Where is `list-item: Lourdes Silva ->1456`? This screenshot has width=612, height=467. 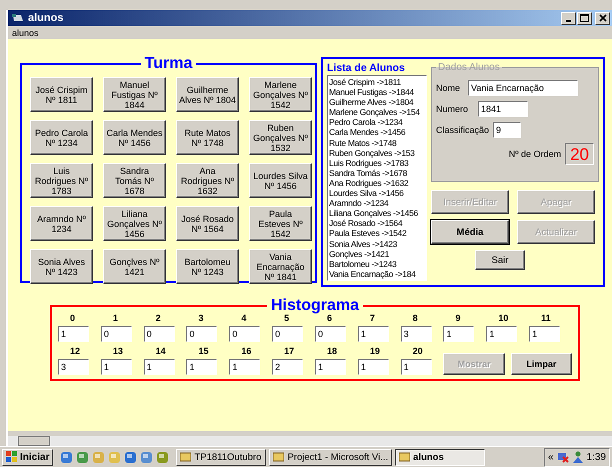 list-item: Lourdes Silva ->1456 is located at coordinates (377, 193).